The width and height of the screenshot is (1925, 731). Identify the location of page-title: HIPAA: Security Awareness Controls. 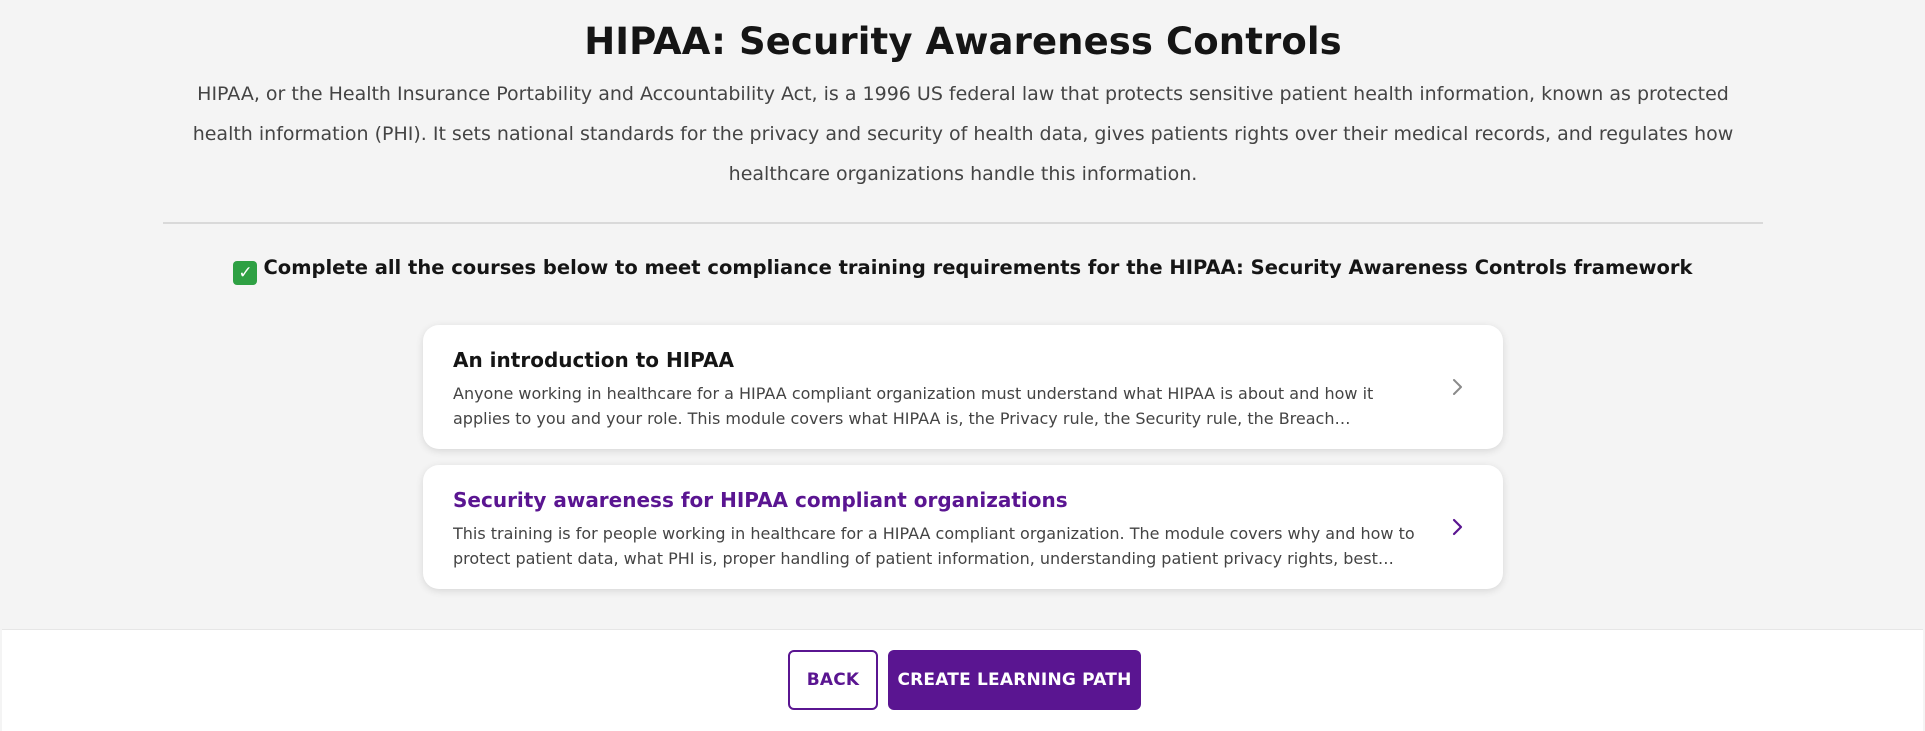
(963, 41).